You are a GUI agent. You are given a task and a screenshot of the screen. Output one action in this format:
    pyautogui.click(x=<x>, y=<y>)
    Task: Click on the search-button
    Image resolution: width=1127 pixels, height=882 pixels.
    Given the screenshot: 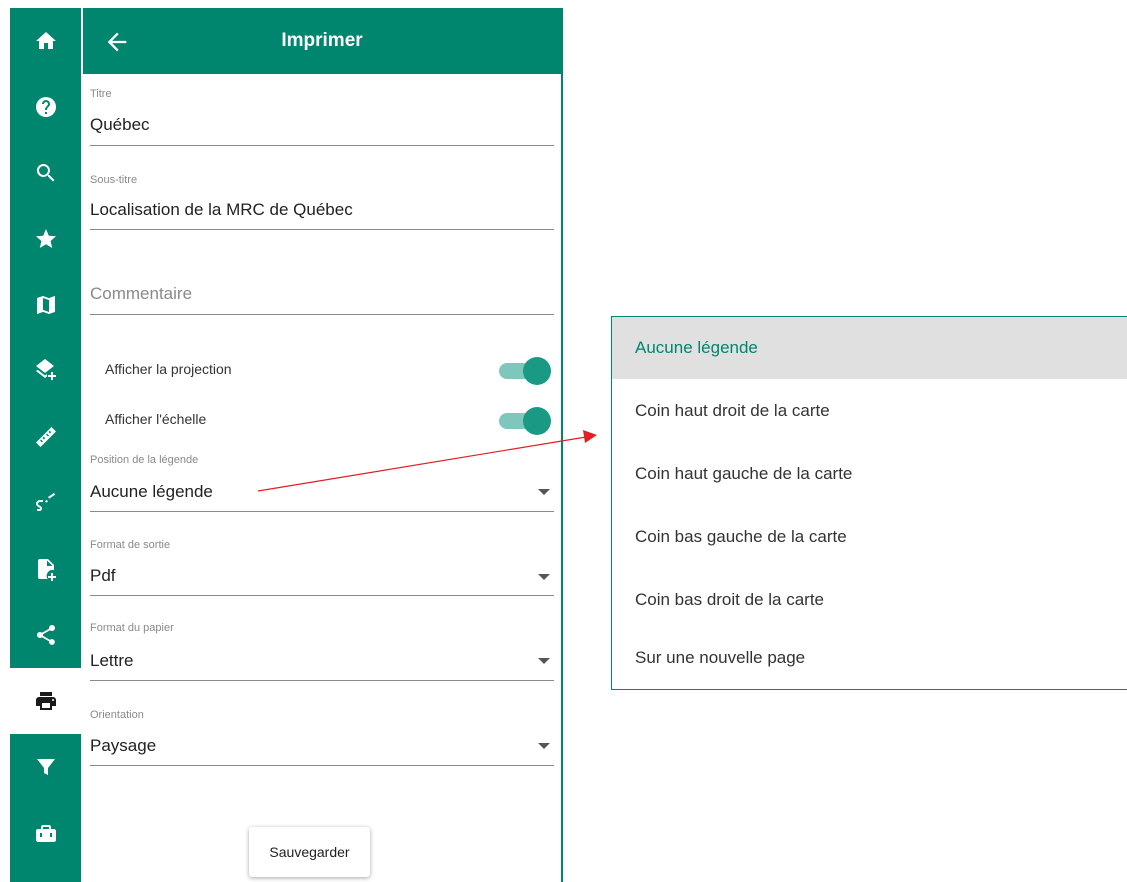 What is the action you would take?
    pyautogui.click(x=45, y=173)
    